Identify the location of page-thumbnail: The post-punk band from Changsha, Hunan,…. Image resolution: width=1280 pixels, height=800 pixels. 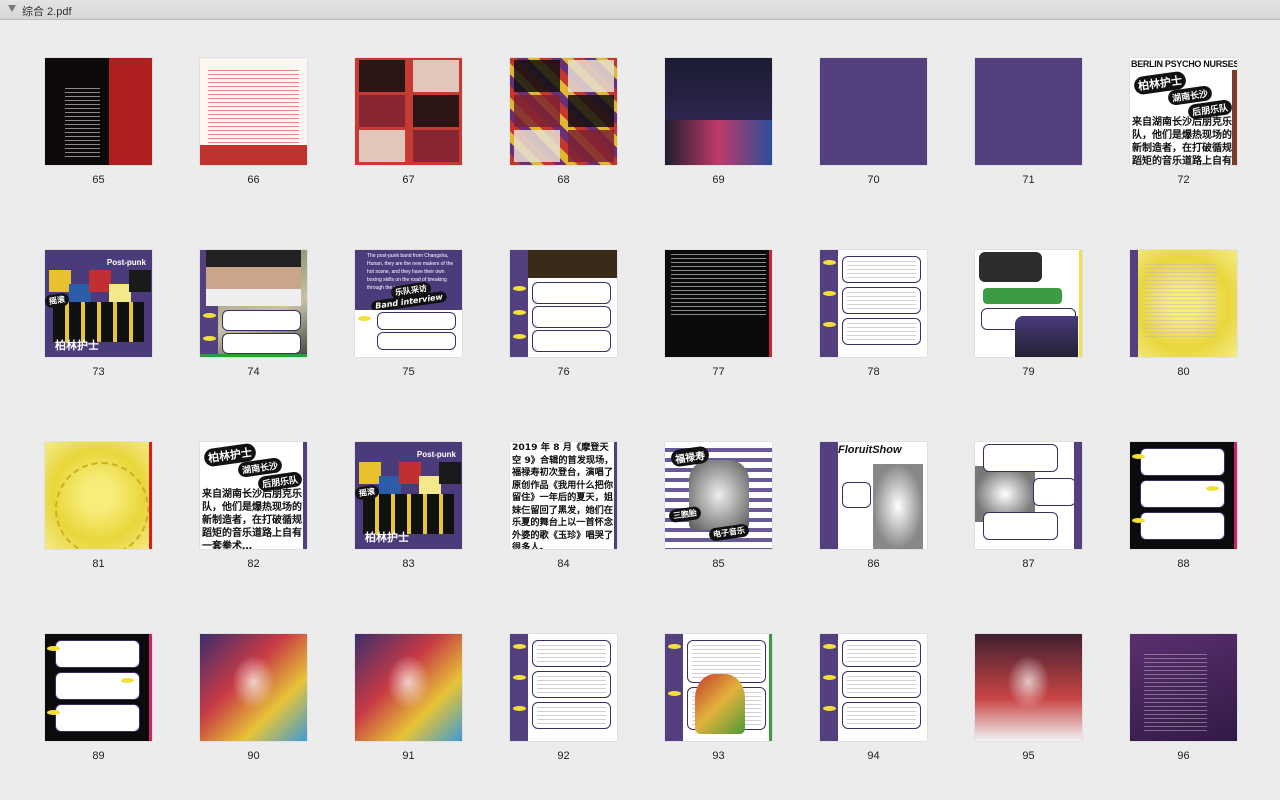
(387, 295).